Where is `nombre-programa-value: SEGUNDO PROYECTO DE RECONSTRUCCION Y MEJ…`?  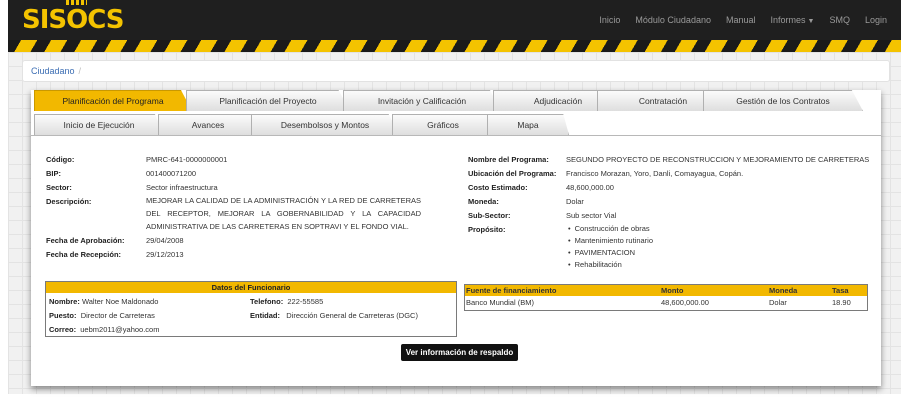 nombre-programa-value: SEGUNDO PROYECTO DE RECONSTRUCCION Y MEJ… is located at coordinates (718, 159).